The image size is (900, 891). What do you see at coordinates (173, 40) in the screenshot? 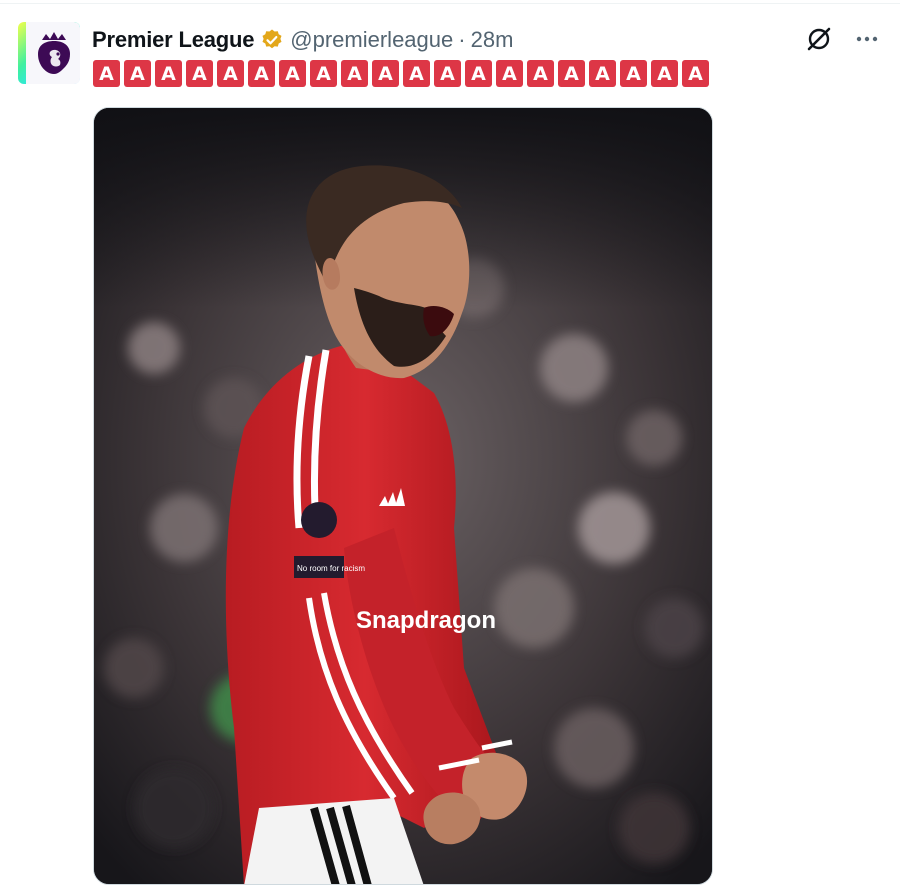
I see `display-name: Premier League` at bounding box center [173, 40].